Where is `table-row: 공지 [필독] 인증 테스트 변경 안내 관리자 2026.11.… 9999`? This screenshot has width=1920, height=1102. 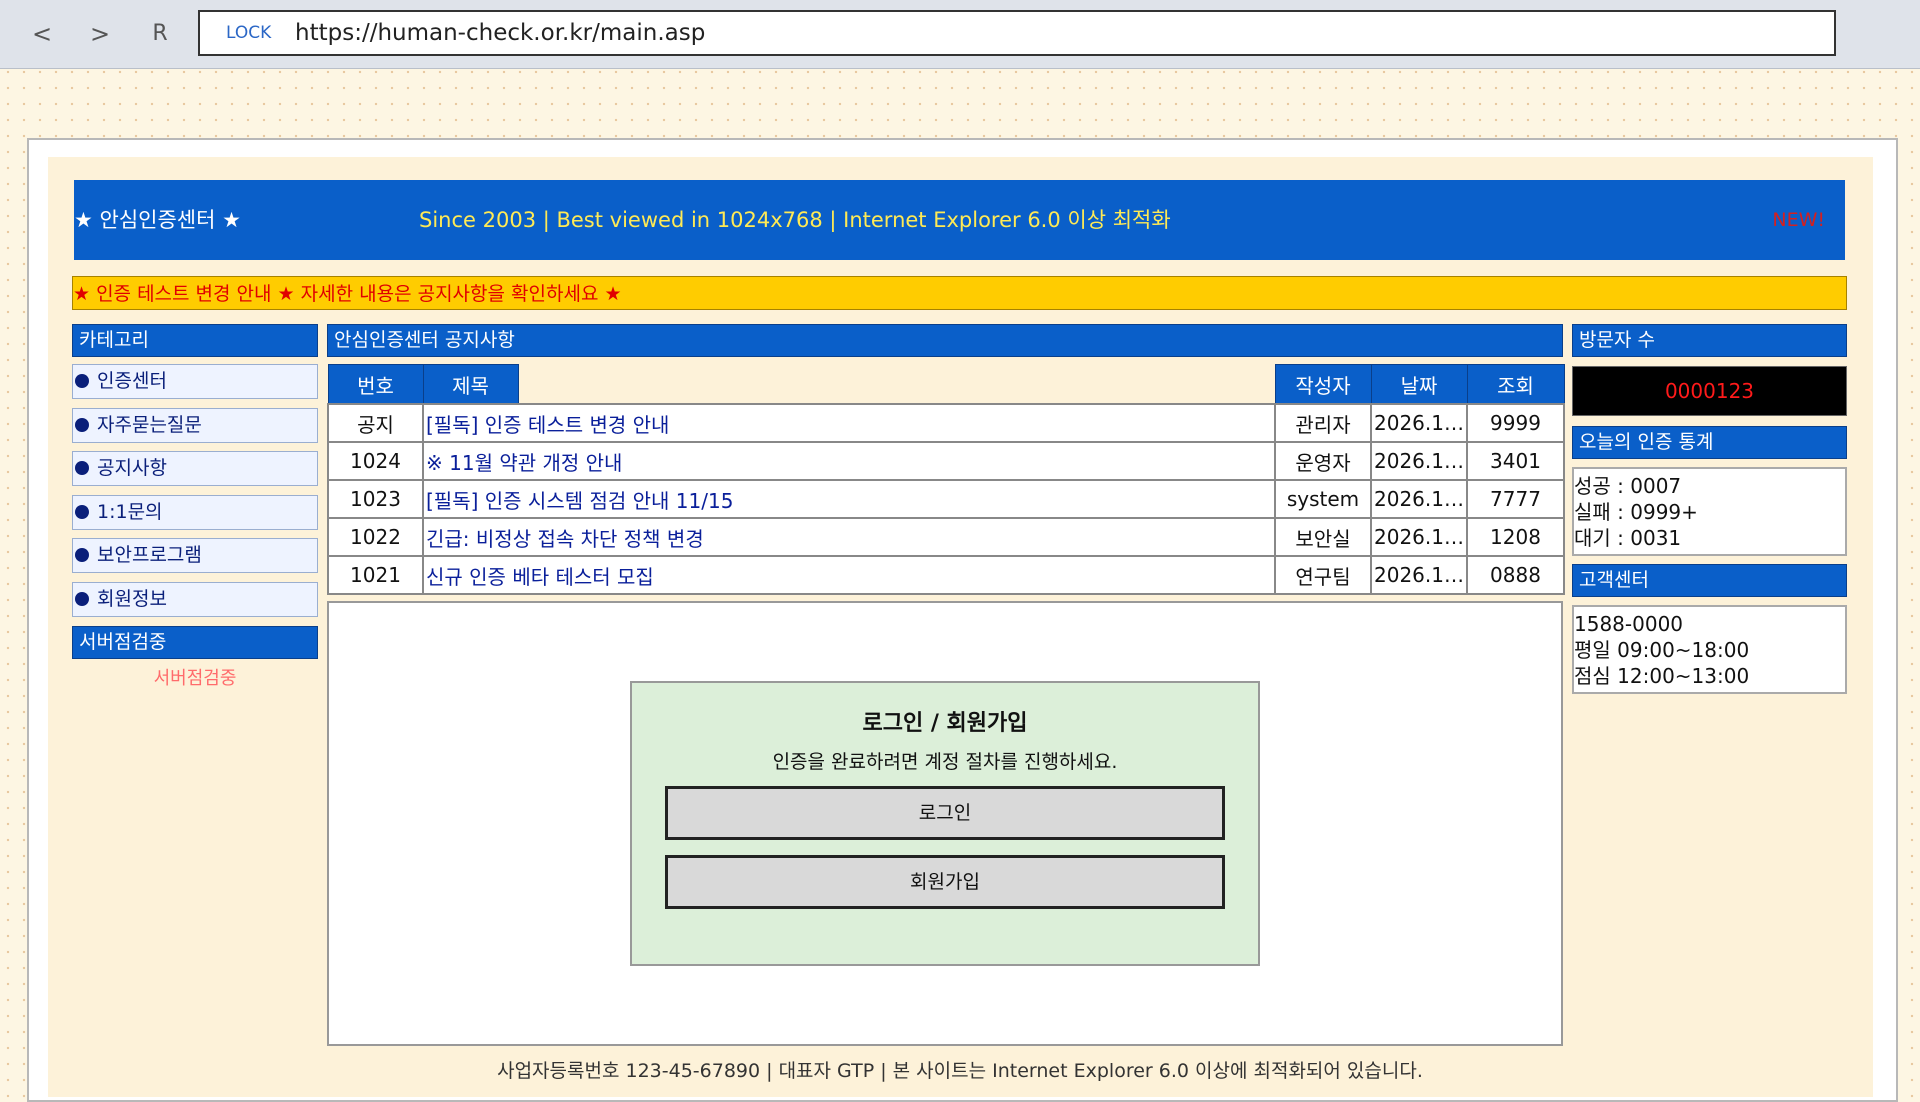 table-row: 공지 [필독] 인증 테스트 변경 안내 관리자 2026.11.… 9999 is located at coordinates (946, 423).